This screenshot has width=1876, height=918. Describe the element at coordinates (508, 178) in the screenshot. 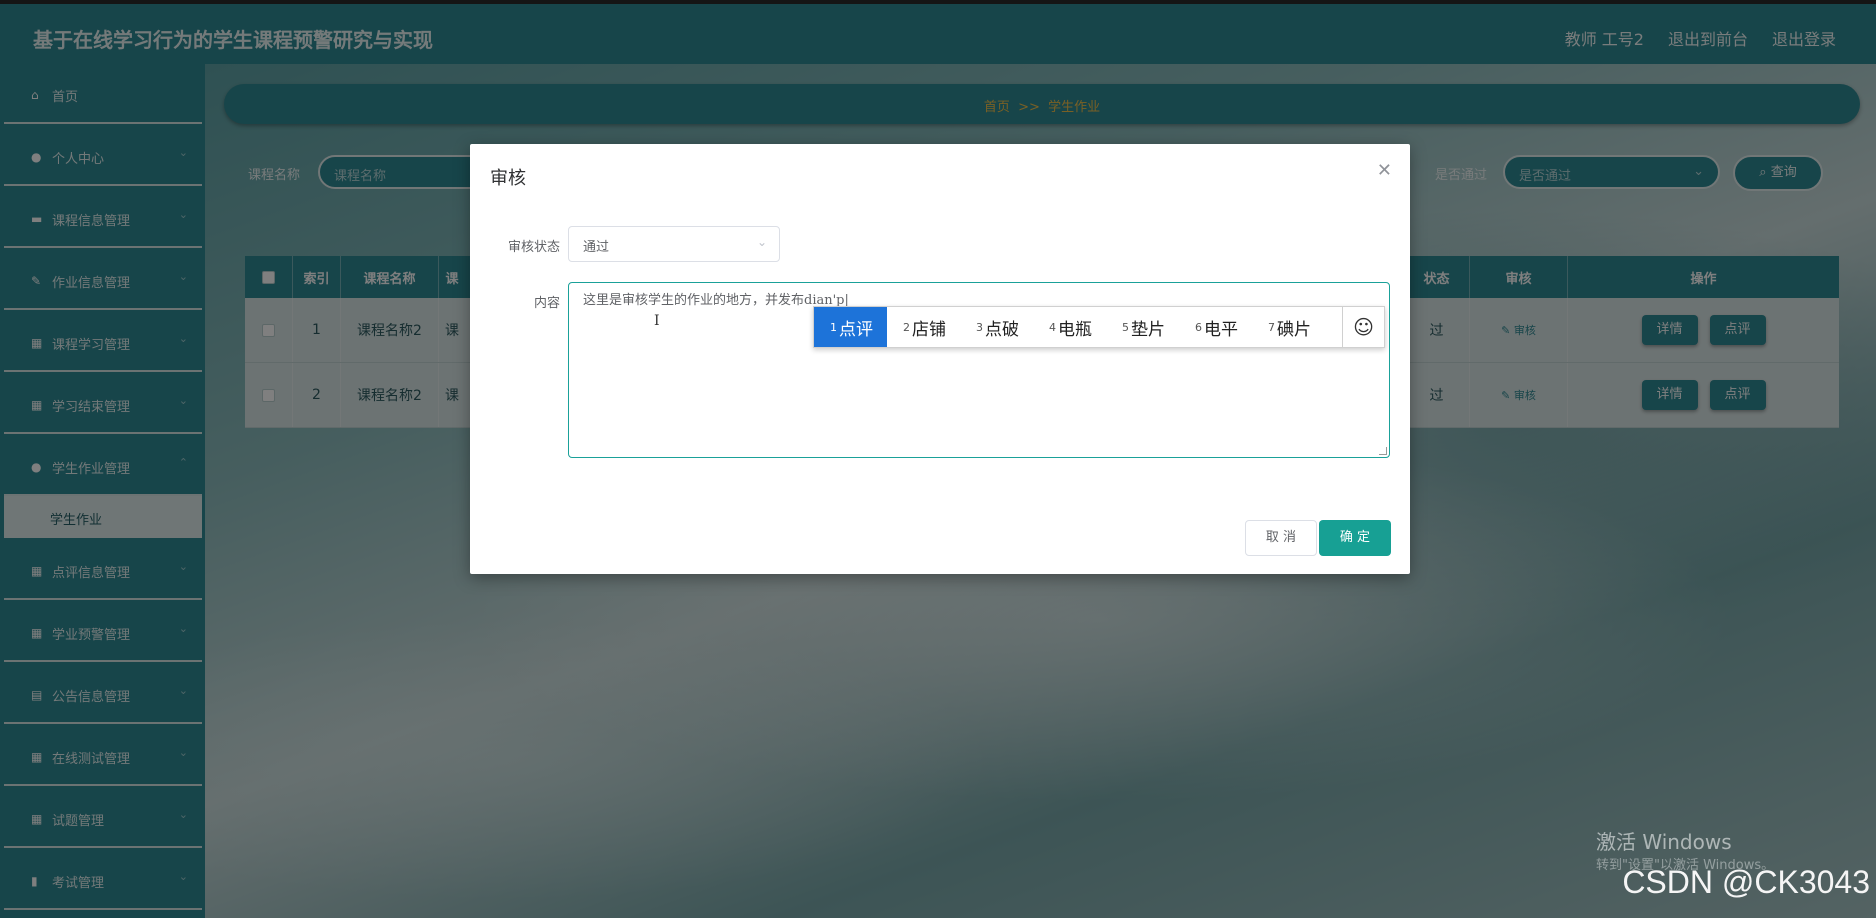

I see `dialog-title: 审核` at that location.